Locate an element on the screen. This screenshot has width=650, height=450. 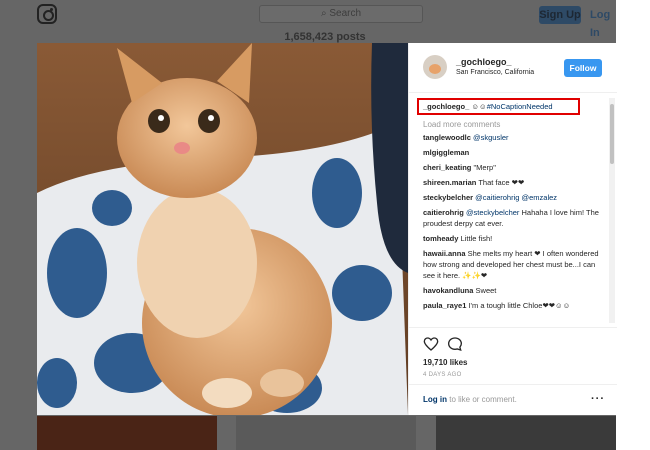
comment-mention: @caitierohrig @emzalez is located at coordinates (516, 197).